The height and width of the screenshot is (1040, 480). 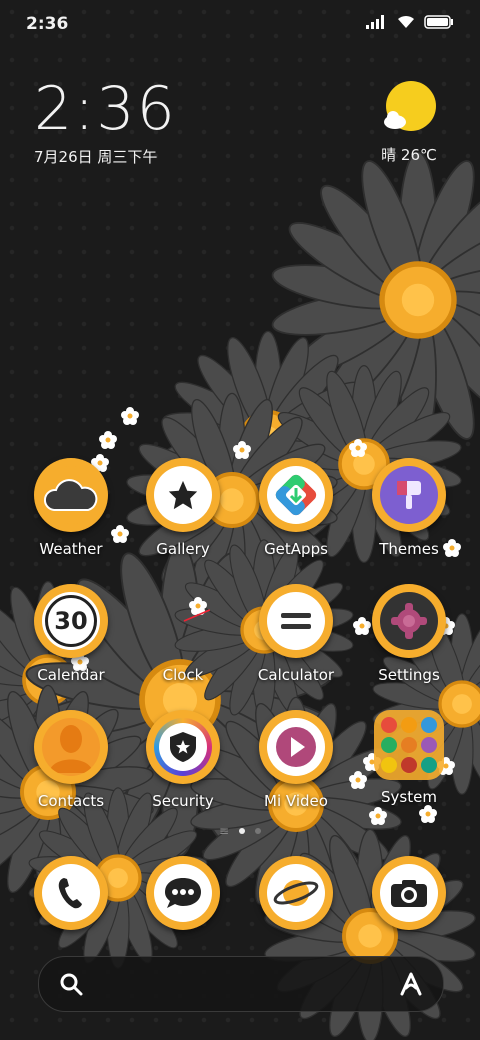 What do you see at coordinates (296, 801) in the screenshot?
I see `app-label: Mi Video` at bounding box center [296, 801].